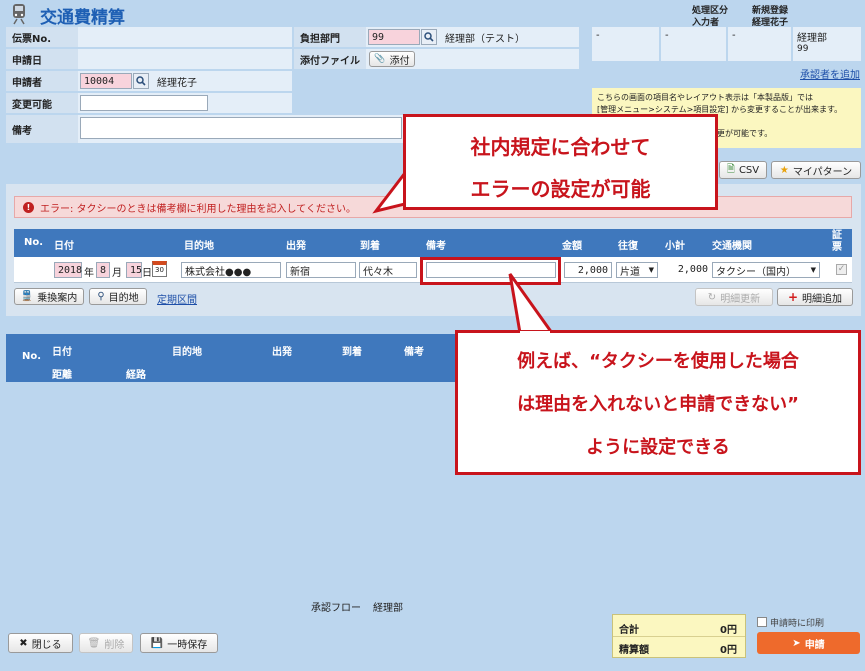  What do you see at coordinates (42, 81) in the screenshot?
I see `shinseisha-label: 申請者` at bounding box center [42, 81].